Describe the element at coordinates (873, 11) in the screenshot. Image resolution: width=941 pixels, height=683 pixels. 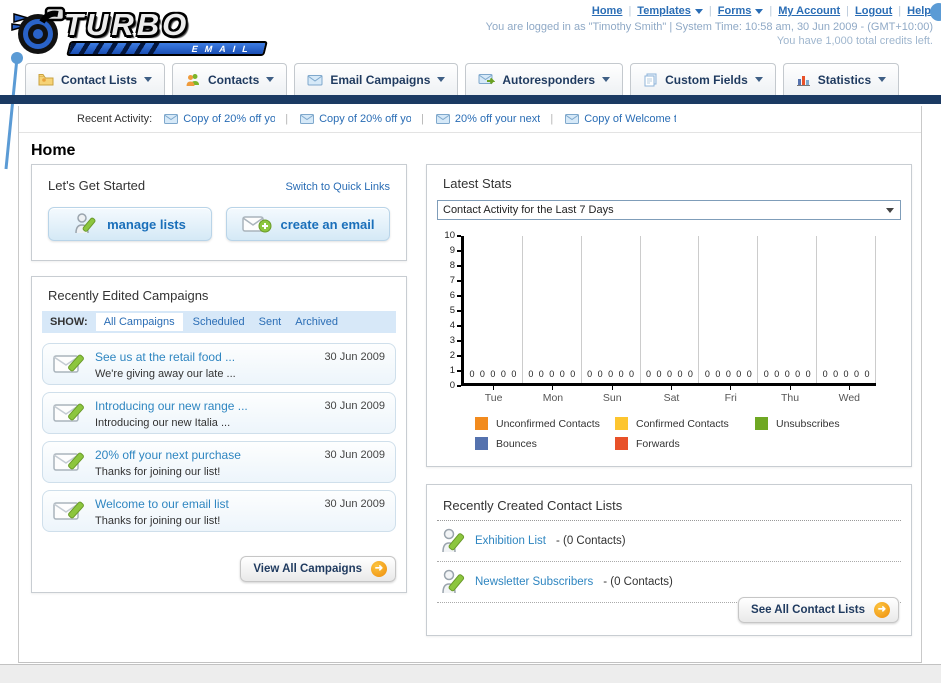
I see `header-link-logout: Logout` at that location.